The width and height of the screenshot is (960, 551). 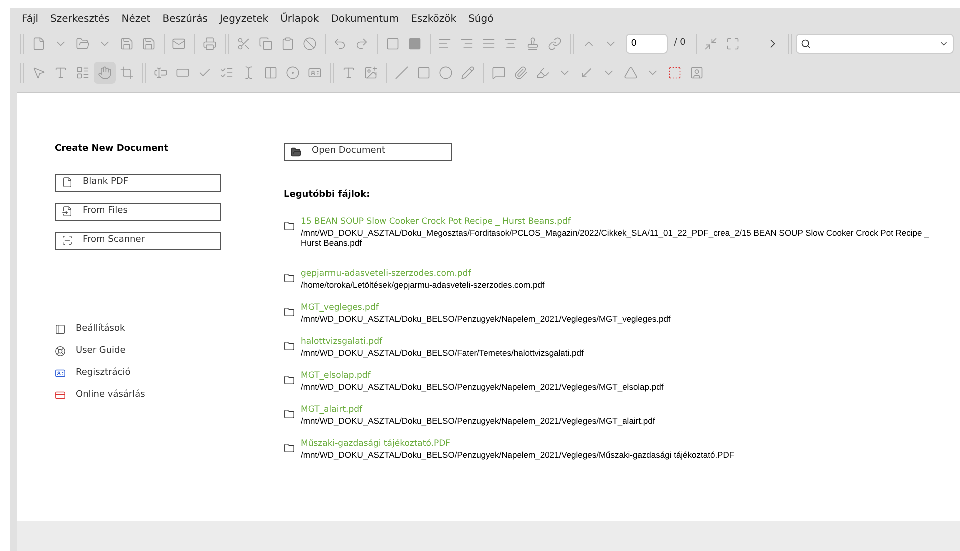 I want to click on sidebar-link: Beállítások, so click(x=169, y=329).